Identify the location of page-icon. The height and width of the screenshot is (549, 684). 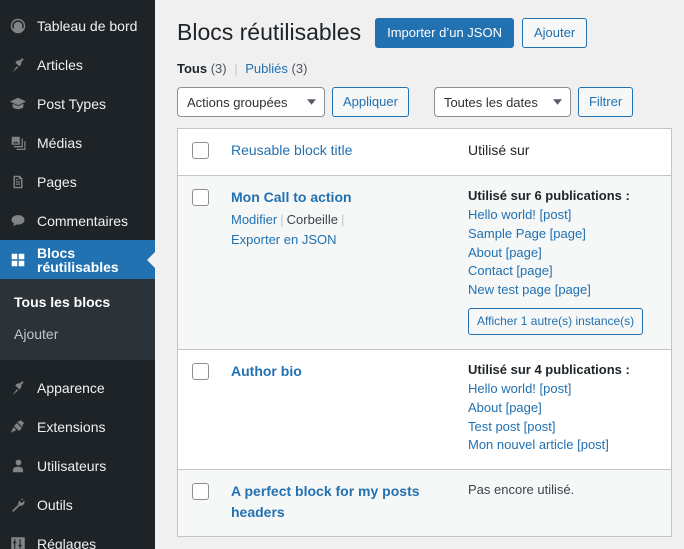
(18, 182).